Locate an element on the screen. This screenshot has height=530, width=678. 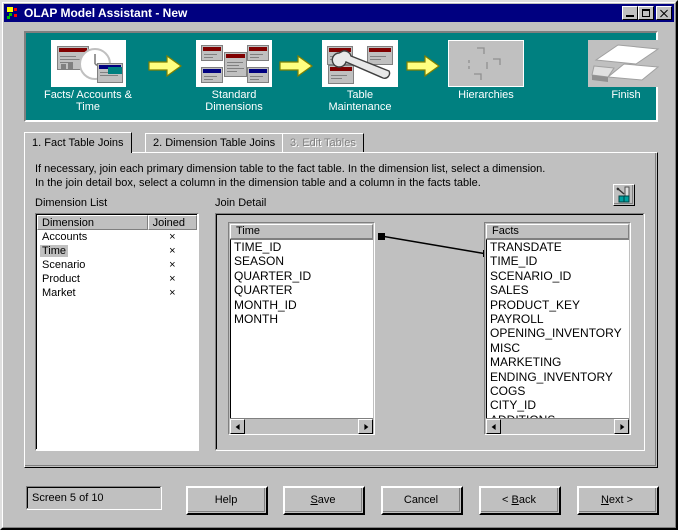
cancel-button: Cancel is located at coordinates (422, 500).